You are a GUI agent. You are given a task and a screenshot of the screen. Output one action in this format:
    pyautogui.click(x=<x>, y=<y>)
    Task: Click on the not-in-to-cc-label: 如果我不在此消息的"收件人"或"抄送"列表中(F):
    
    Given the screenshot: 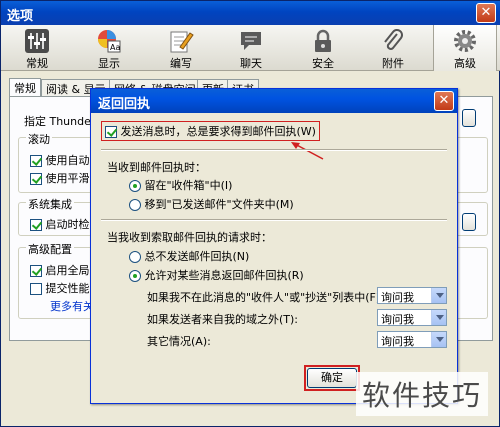 What is the action you would take?
    pyautogui.click(x=265, y=297)
    